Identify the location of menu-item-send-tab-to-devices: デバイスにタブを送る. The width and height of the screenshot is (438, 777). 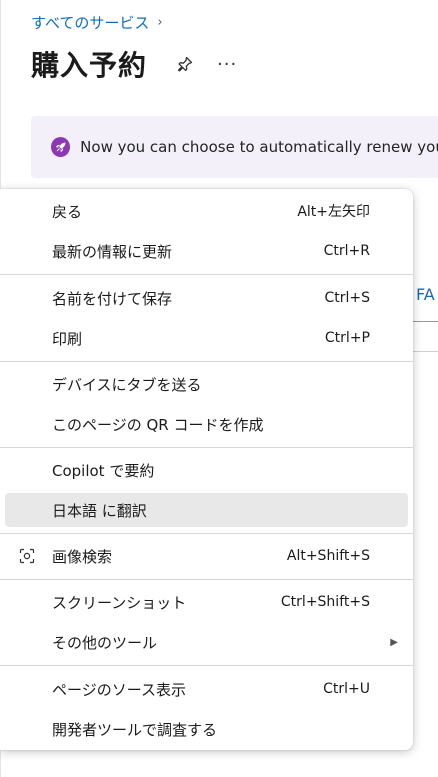
(206, 384).